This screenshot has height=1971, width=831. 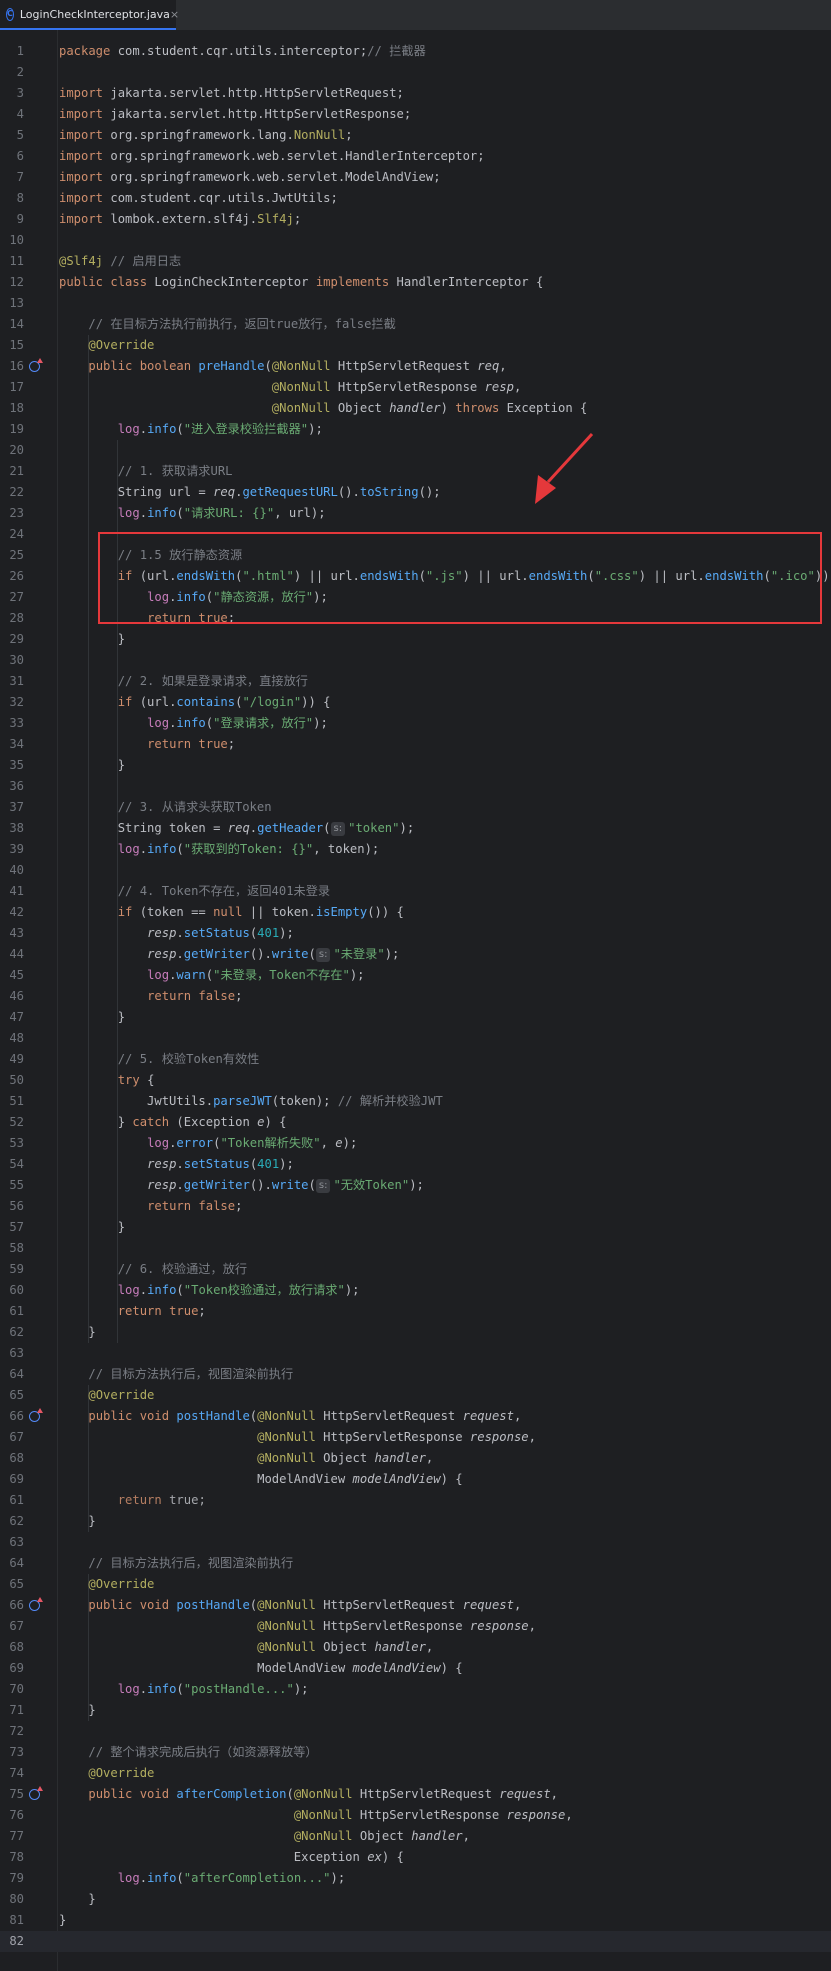 I want to click on editor-tab-bar: C LoginCheckInterceptor.java ×, so click(x=415, y=15).